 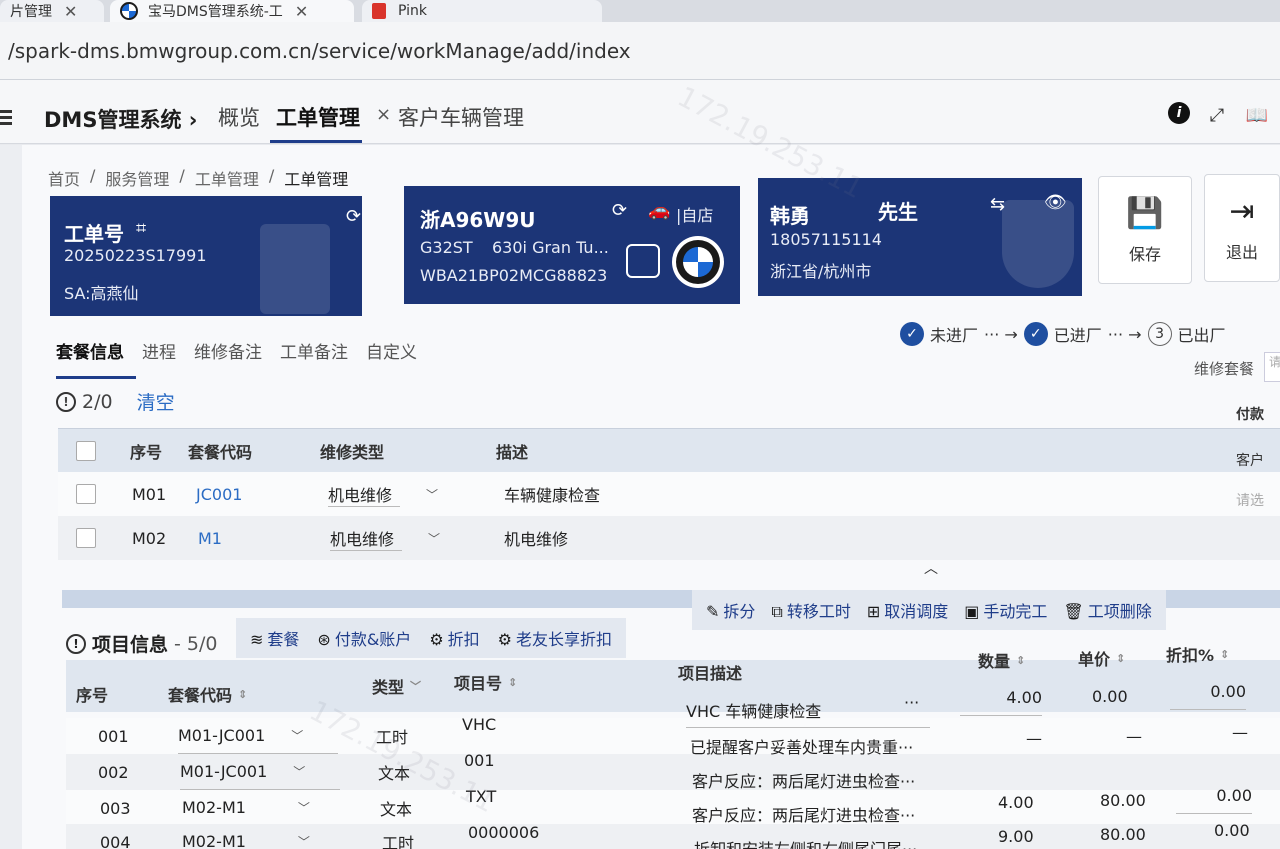 I want to click on eye-icon: 👁, so click(x=1055, y=202).